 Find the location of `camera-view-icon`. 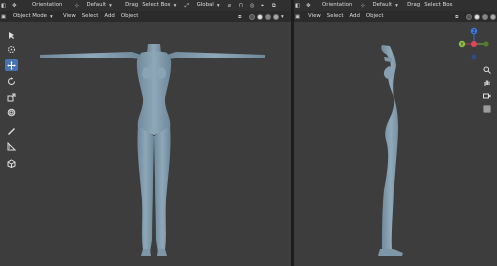

camera-view-icon is located at coordinates (486, 95).